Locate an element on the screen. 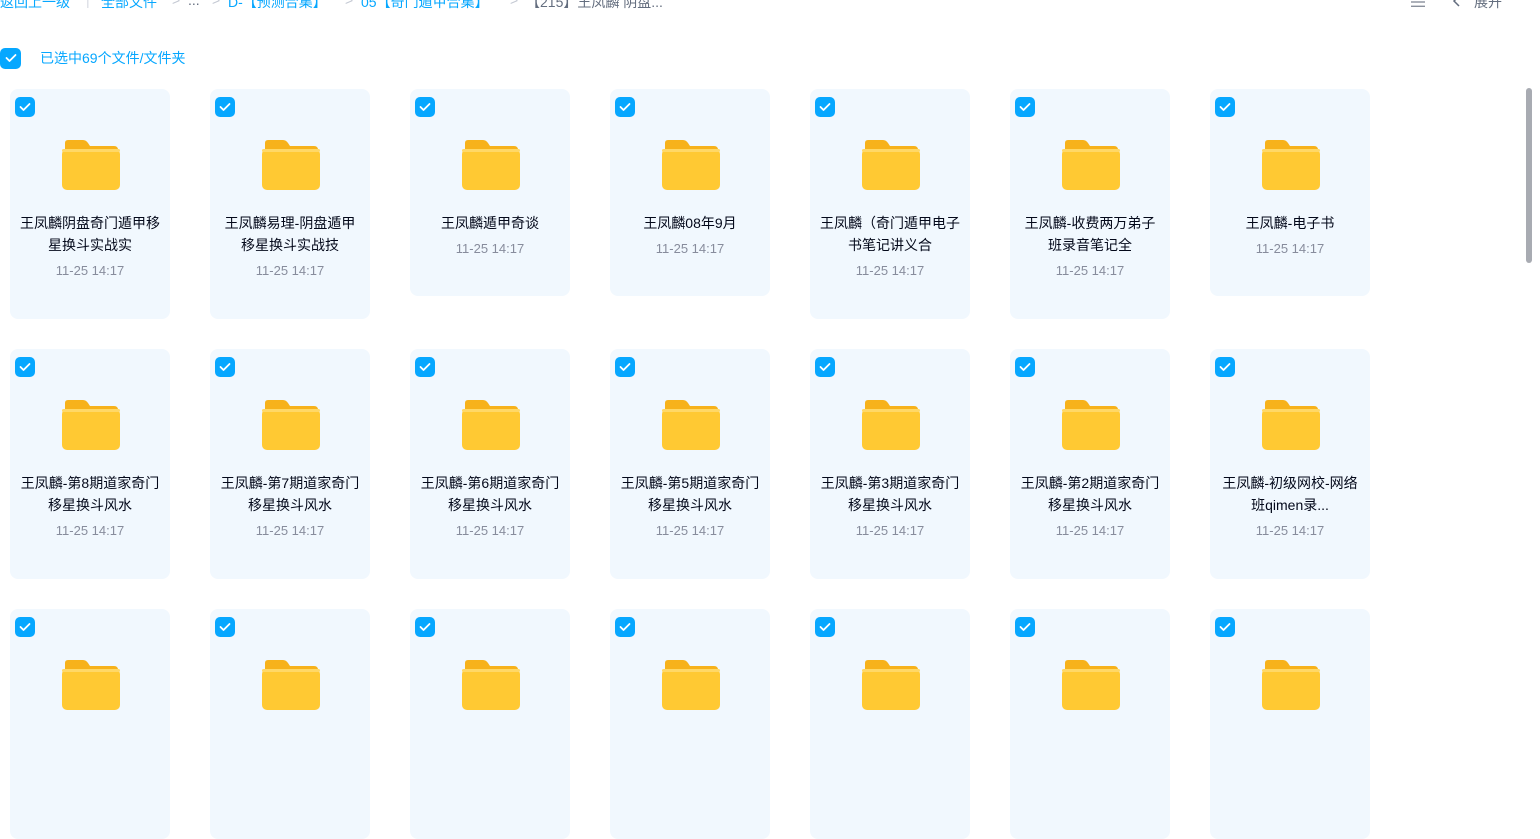  folder-name: 王凤麟-第7期道家奇门移星换斗风水 is located at coordinates (290, 494).